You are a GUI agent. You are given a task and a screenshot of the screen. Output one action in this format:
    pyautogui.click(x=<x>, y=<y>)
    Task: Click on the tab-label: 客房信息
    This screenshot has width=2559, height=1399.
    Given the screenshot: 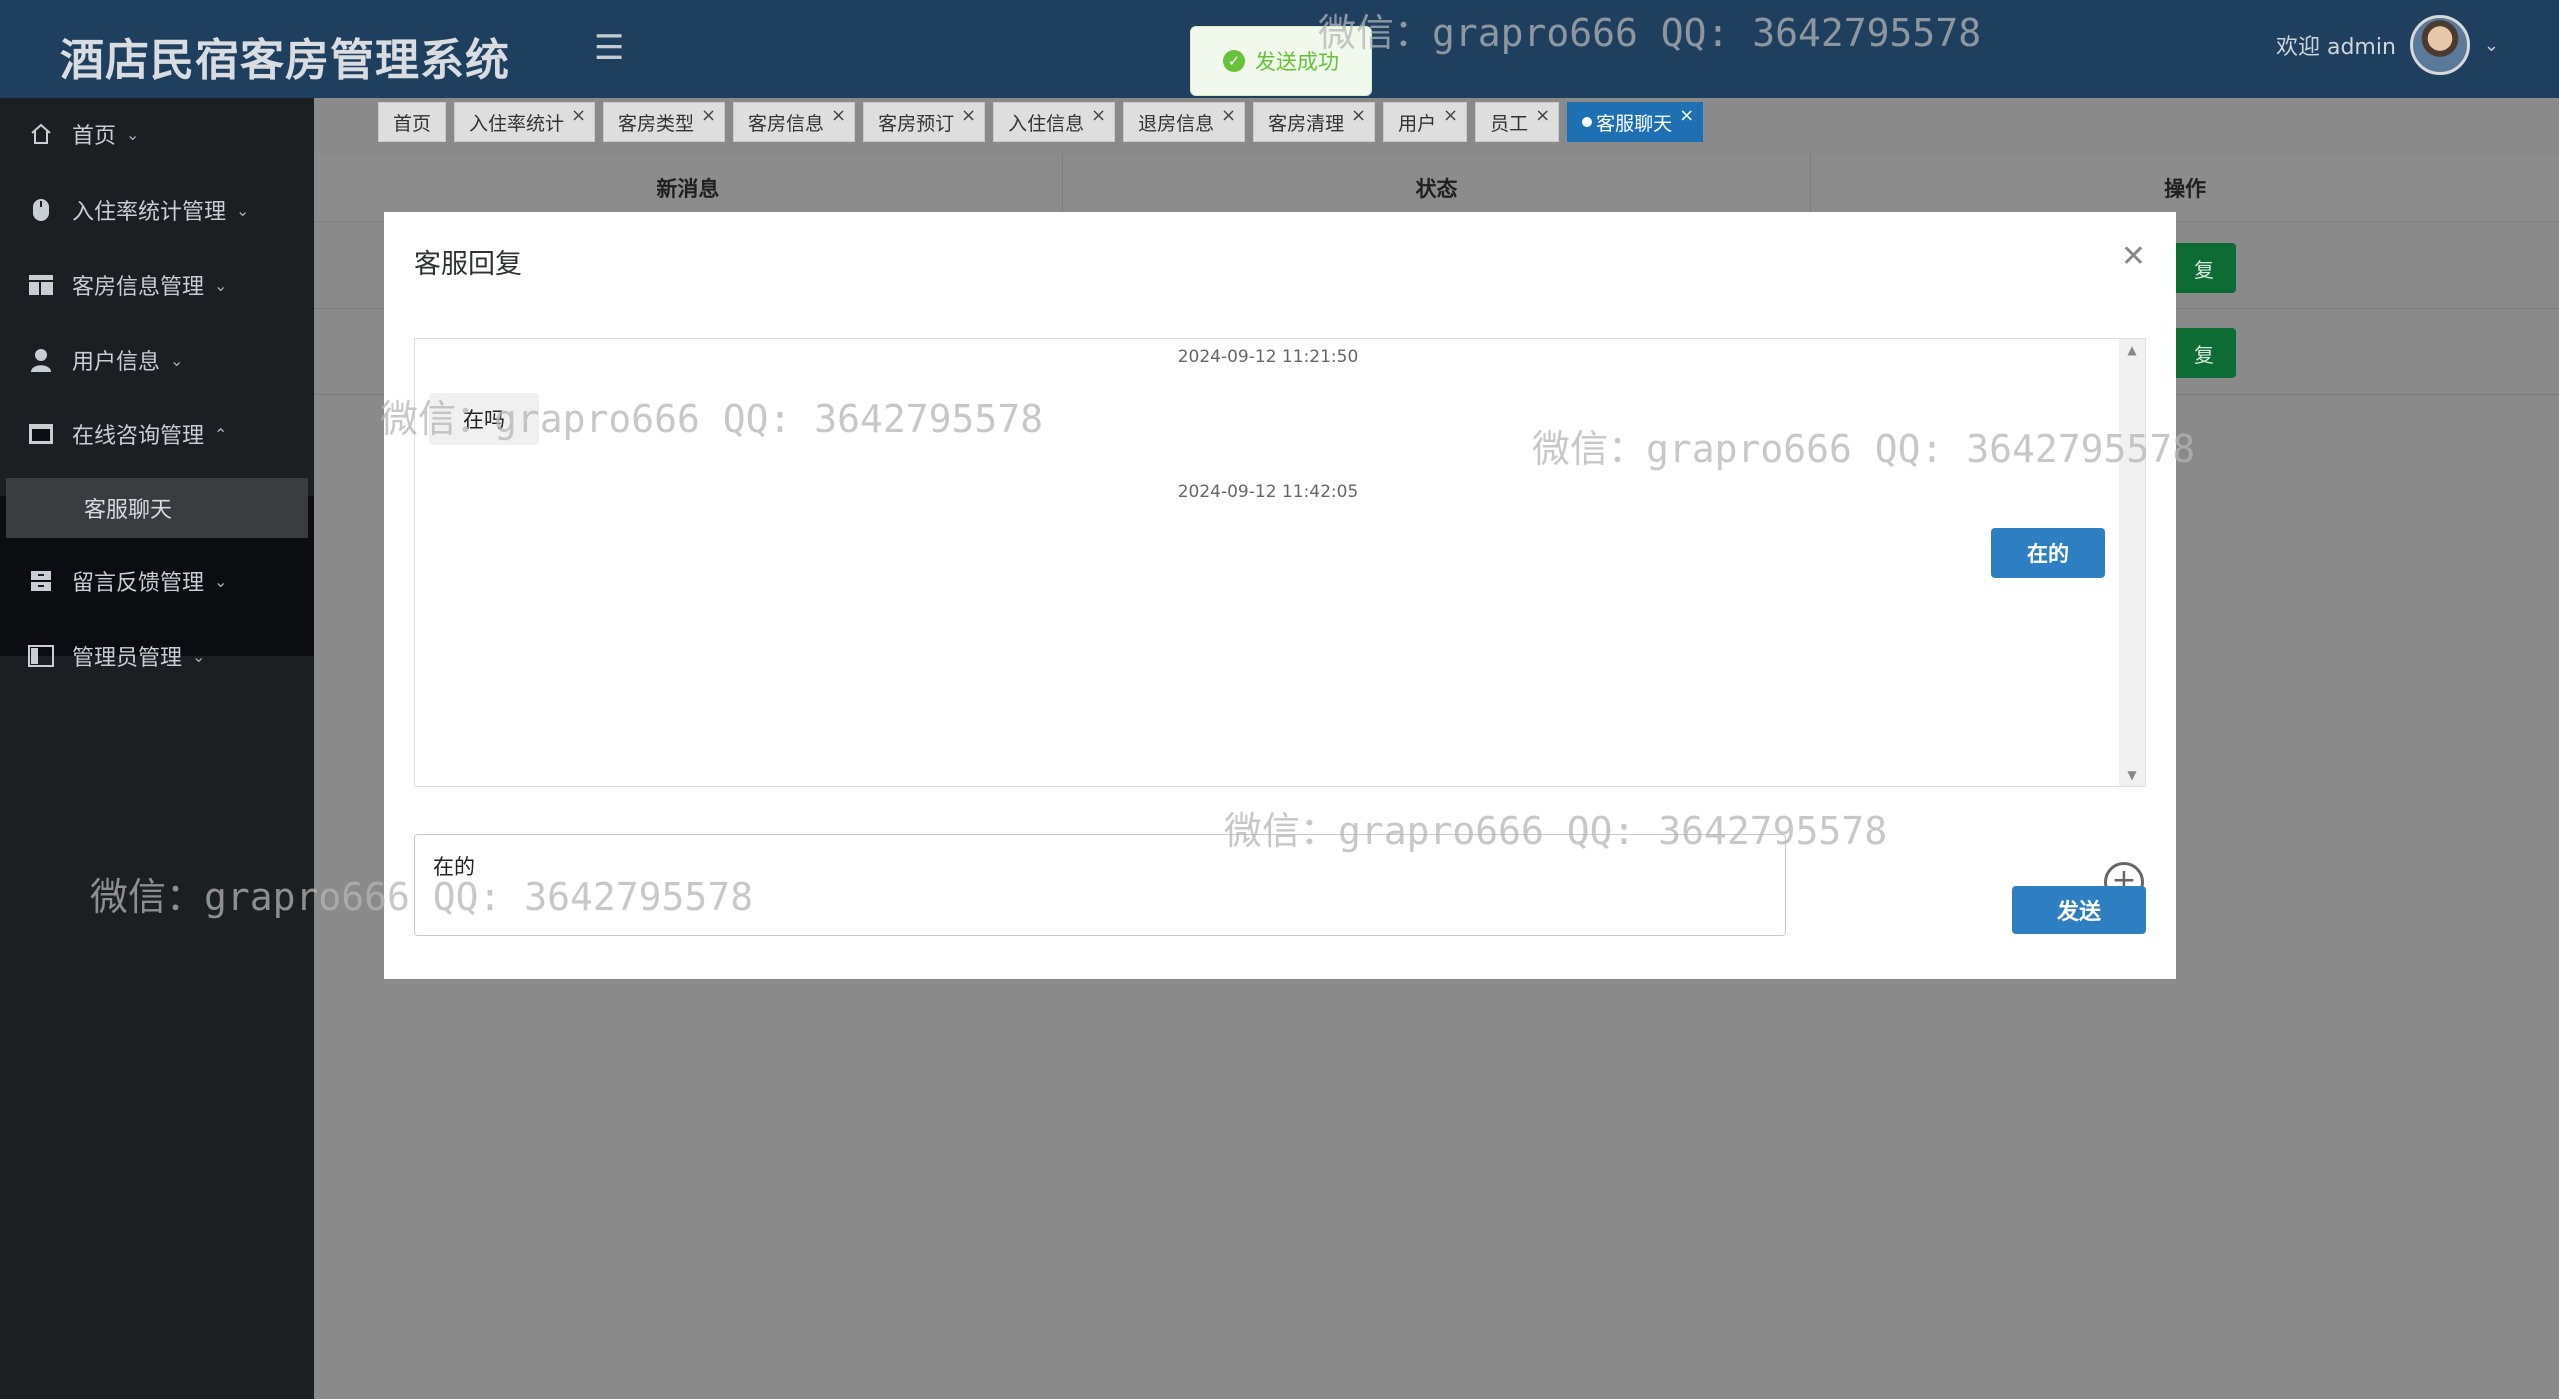 What is the action you would take?
    pyautogui.click(x=786, y=123)
    